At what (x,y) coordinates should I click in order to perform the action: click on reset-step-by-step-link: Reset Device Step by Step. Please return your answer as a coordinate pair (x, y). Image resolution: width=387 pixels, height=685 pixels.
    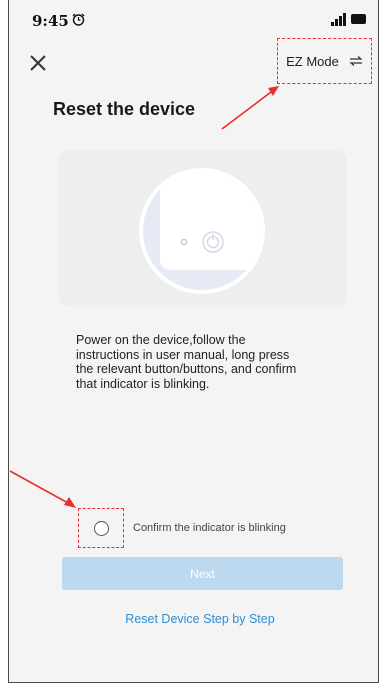
    Looking at the image, I should click on (193, 619).